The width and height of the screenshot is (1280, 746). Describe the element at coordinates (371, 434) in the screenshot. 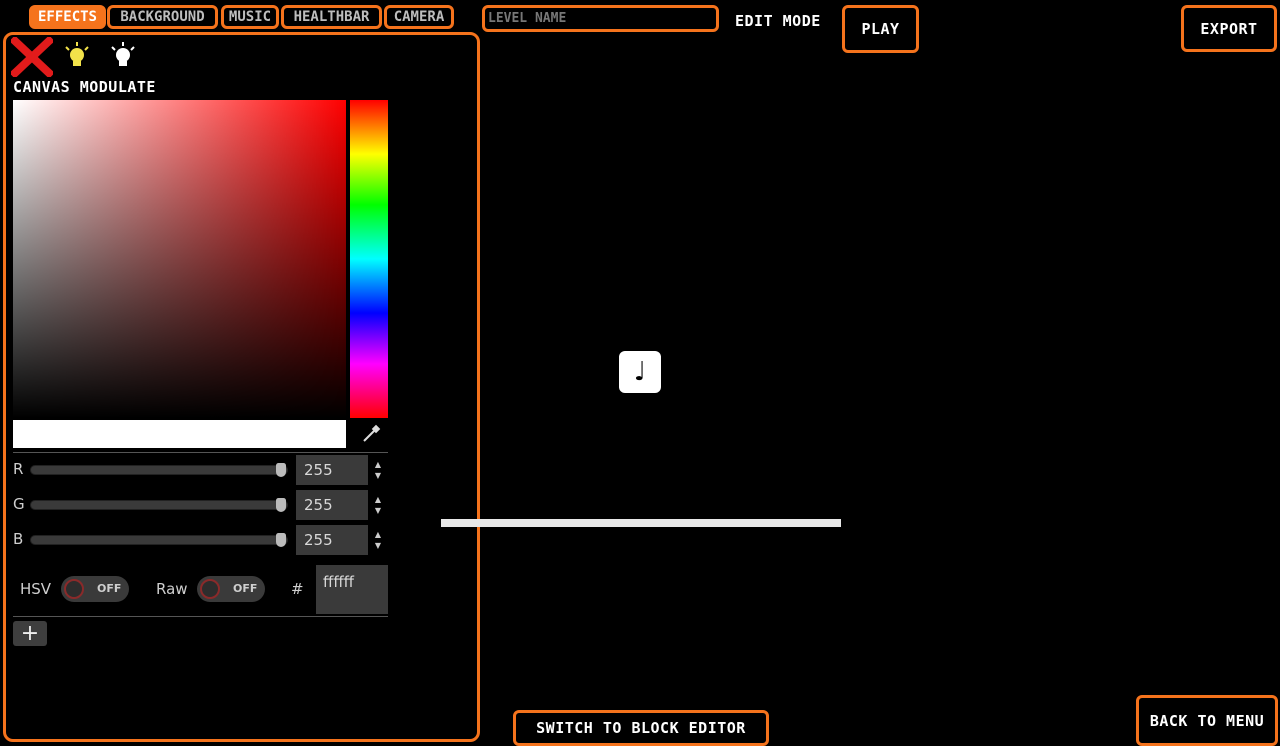

I see `eyedropper-icon` at that location.